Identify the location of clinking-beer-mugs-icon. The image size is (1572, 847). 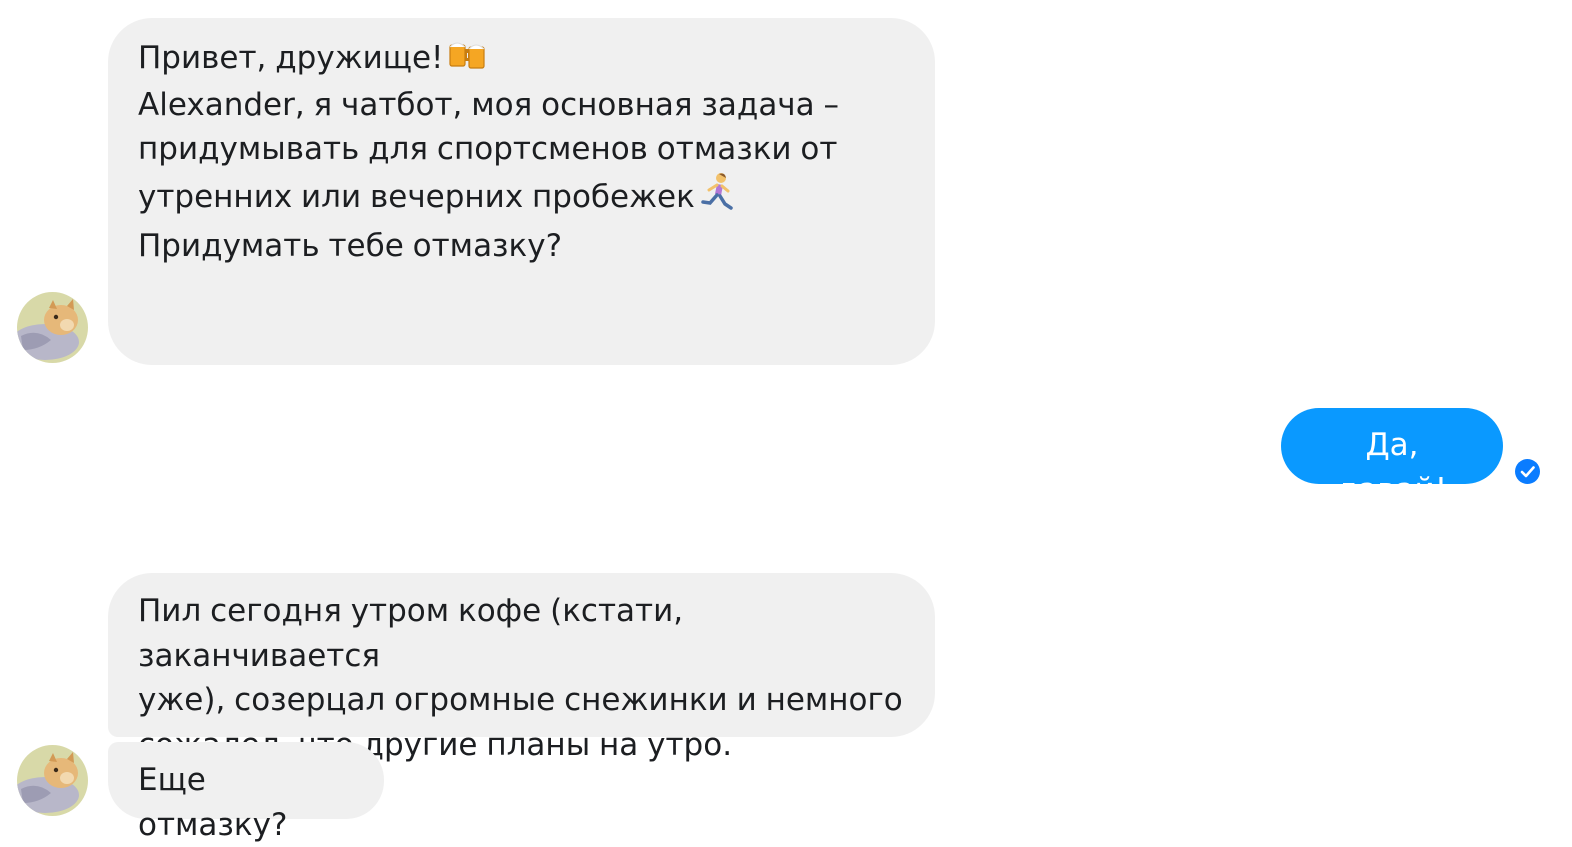
(468, 59).